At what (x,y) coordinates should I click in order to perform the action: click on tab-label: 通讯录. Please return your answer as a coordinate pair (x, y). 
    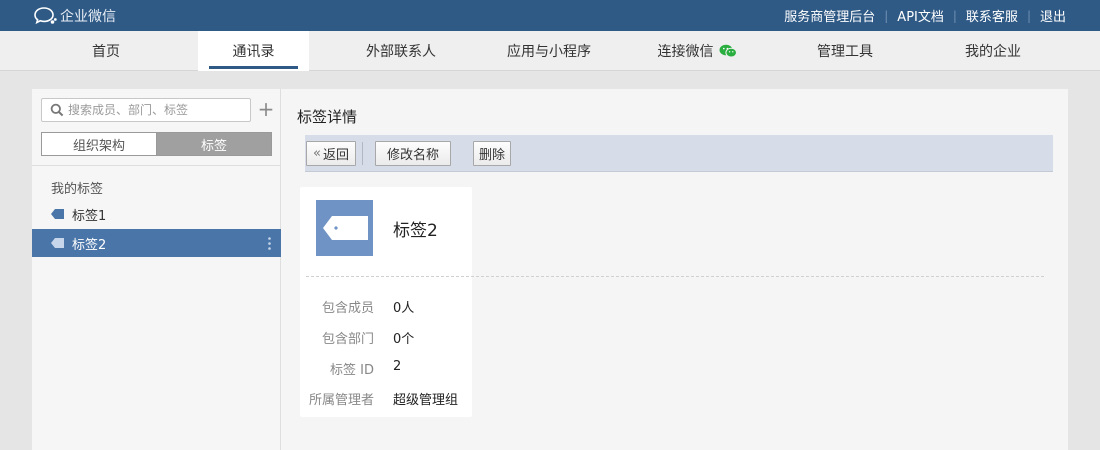
    Looking at the image, I should click on (253, 52).